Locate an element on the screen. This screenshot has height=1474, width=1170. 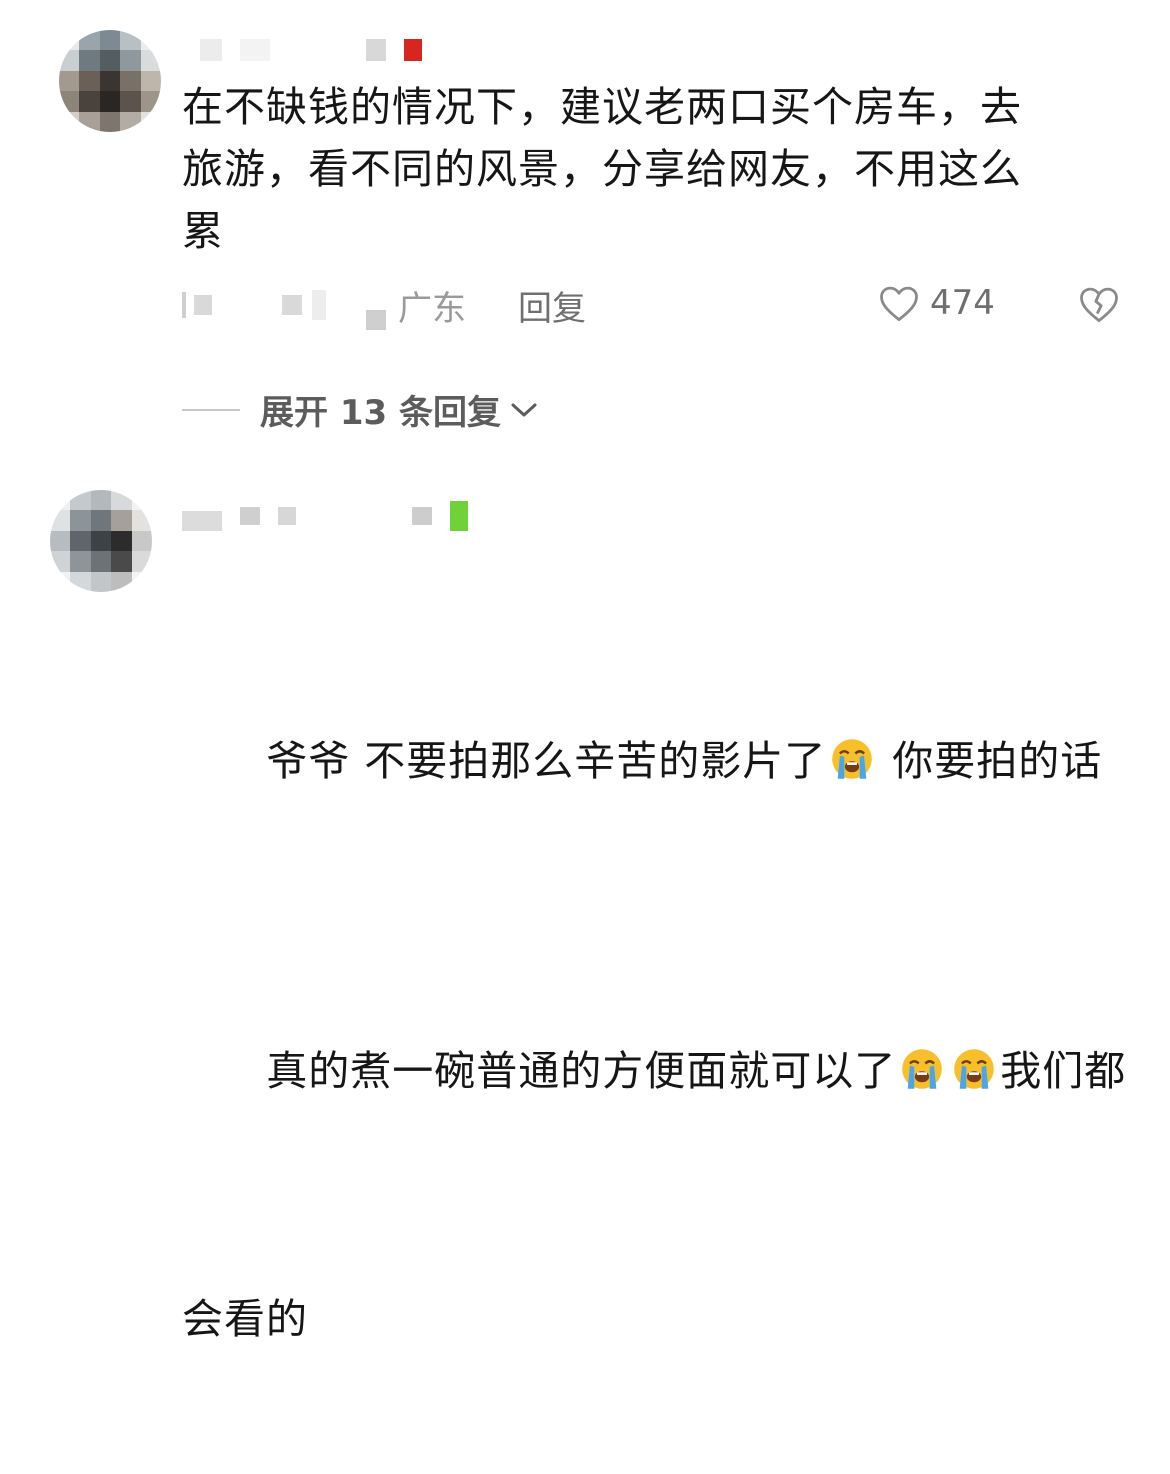
divider-line is located at coordinates (211, 409).